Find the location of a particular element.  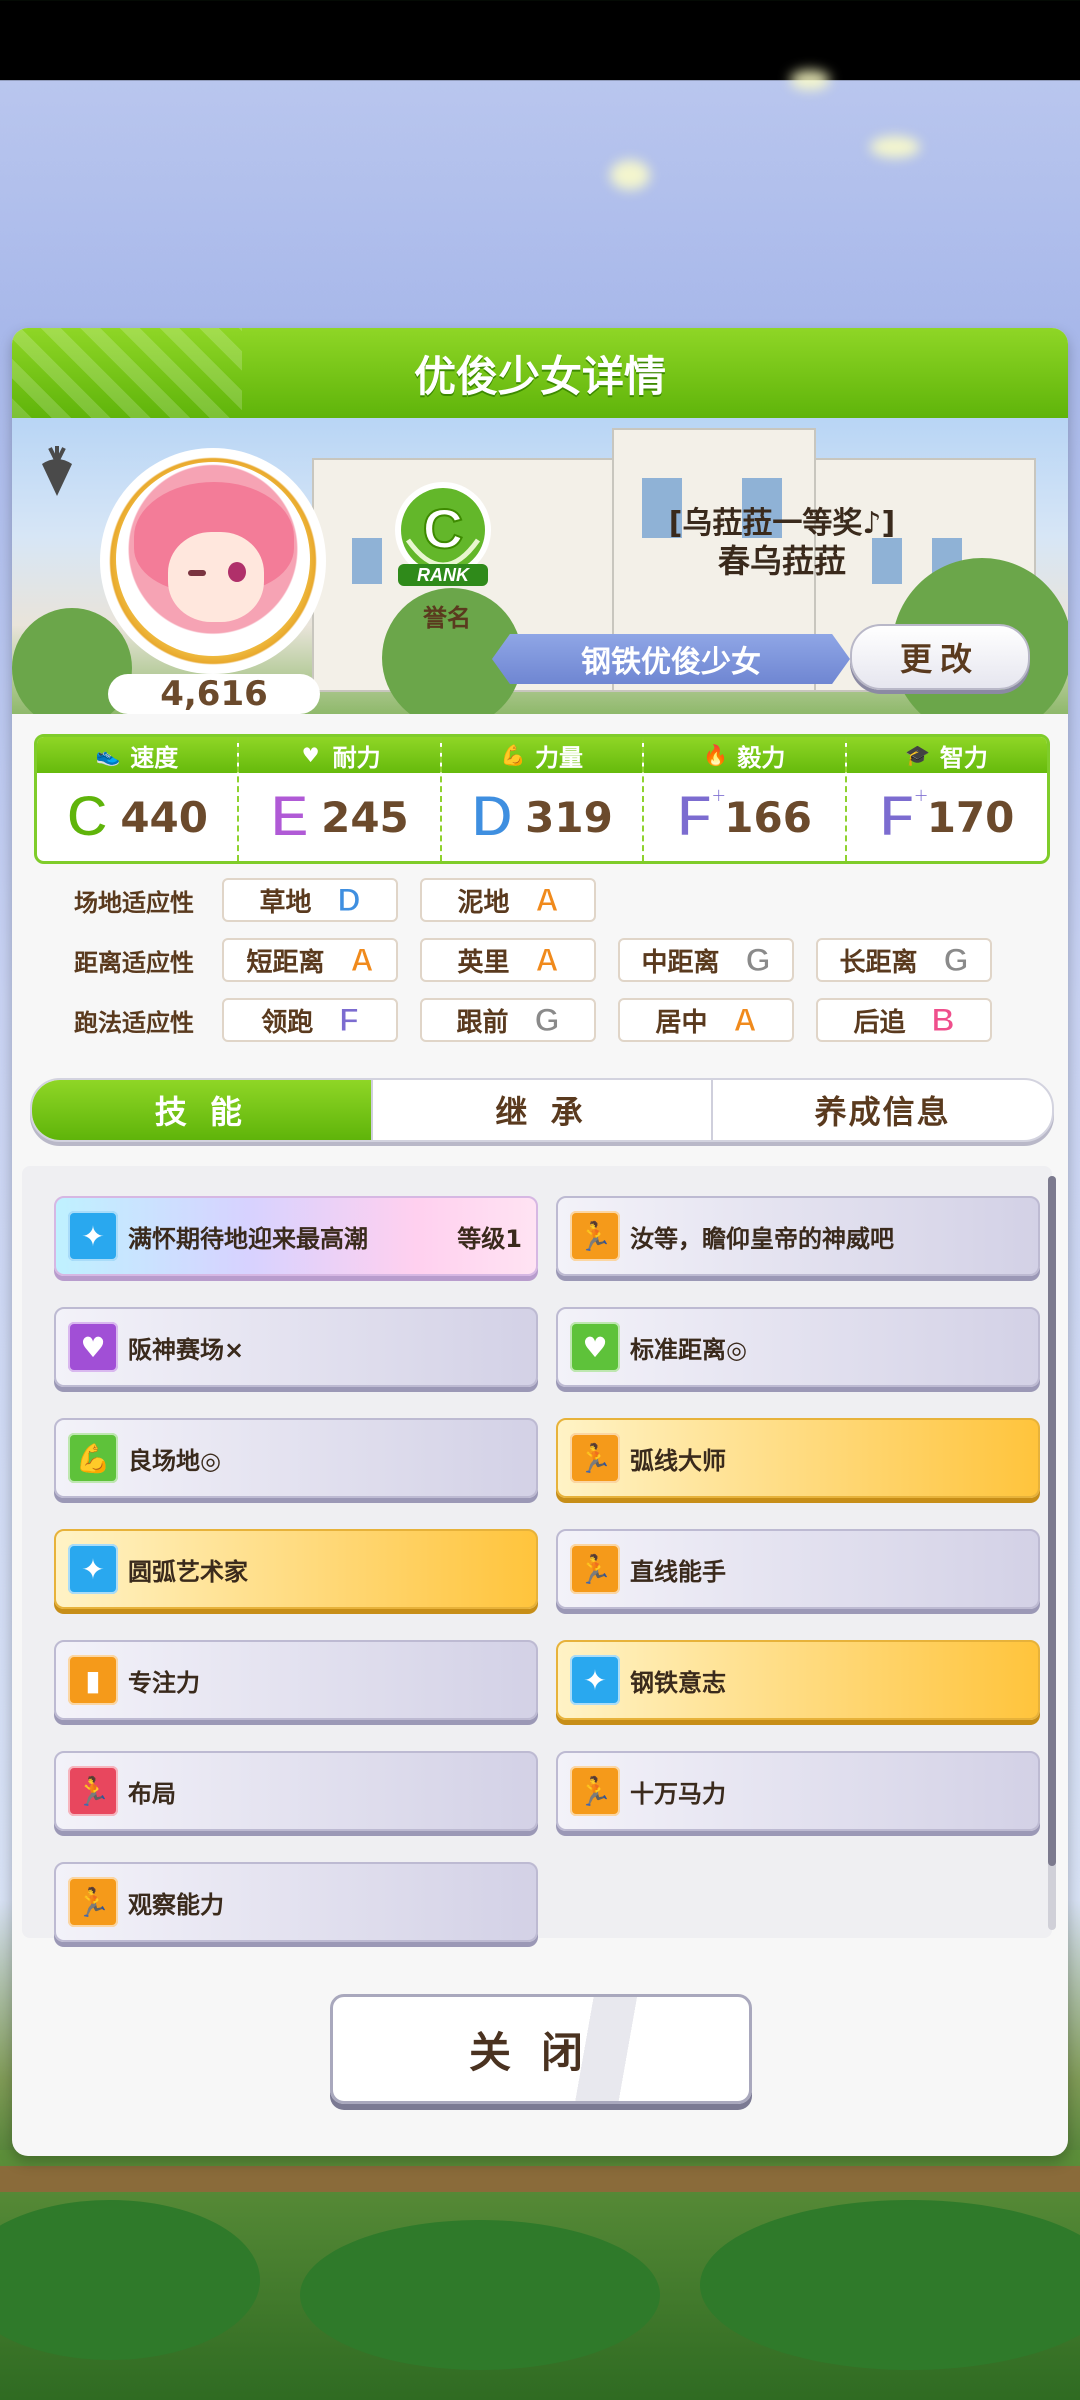

gate-icon: ▮ is located at coordinates (93, 1680).